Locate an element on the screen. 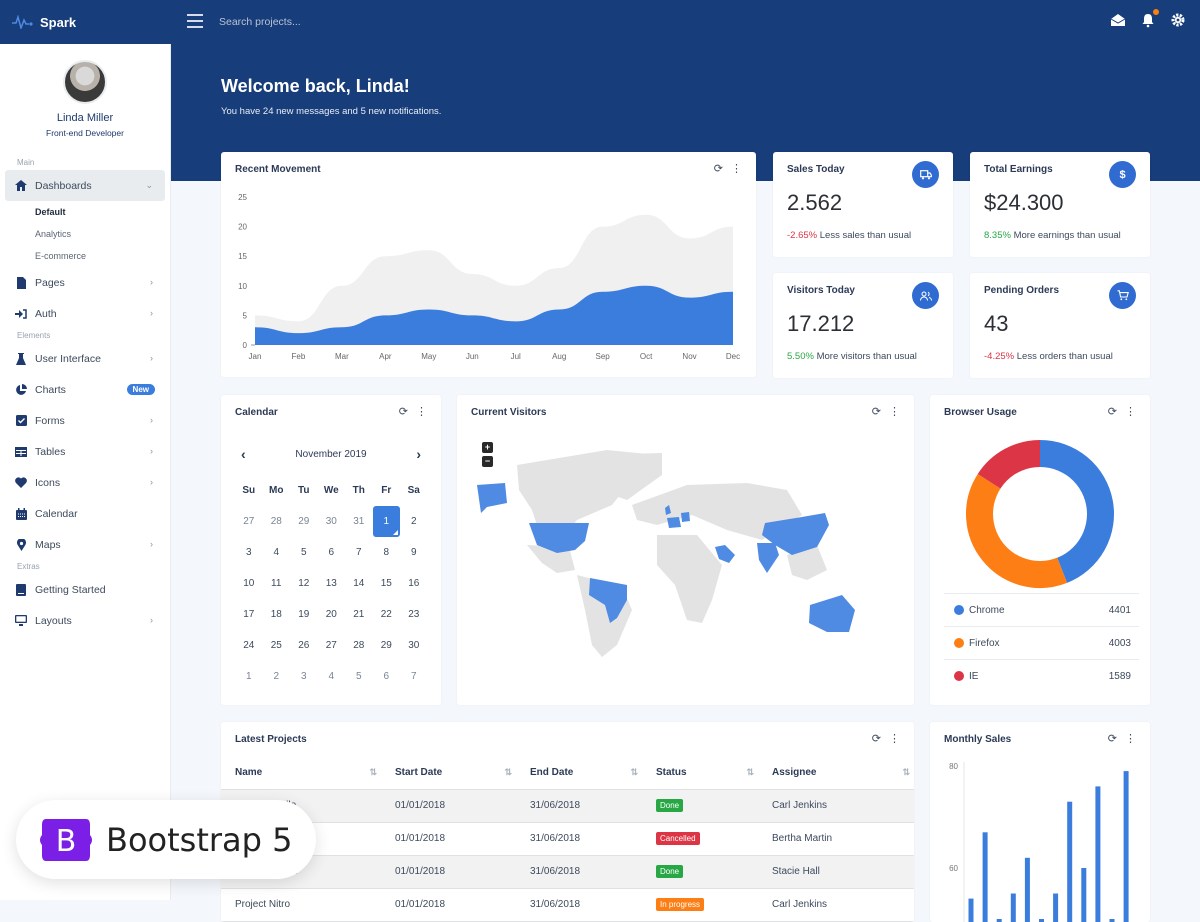 The image size is (1200, 922). sidebar-subitem-analytics: Analytics is located at coordinates (85, 234).